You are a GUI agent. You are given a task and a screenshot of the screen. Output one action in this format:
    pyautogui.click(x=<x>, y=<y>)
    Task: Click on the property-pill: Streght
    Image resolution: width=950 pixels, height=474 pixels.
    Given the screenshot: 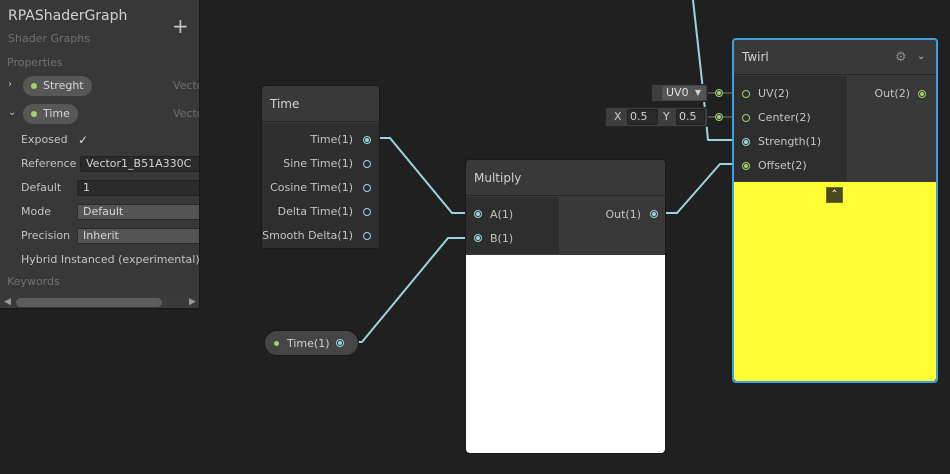 What is the action you would take?
    pyautogui.click(x=57, y=86)
    